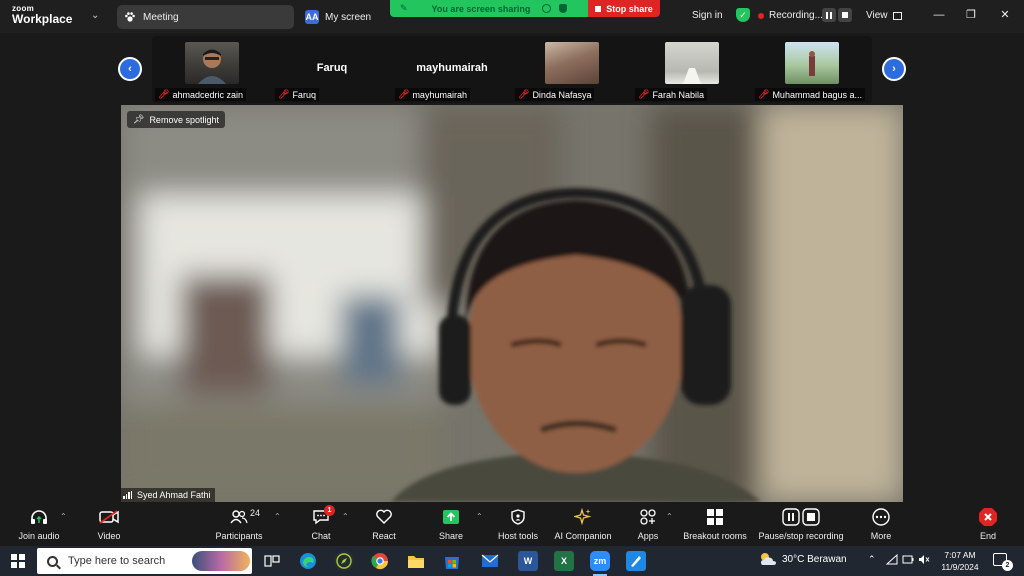  What do you see at coordinates (987, 536) in the screenshot?
I see `end-label: End` at bounding box center [987, 536].